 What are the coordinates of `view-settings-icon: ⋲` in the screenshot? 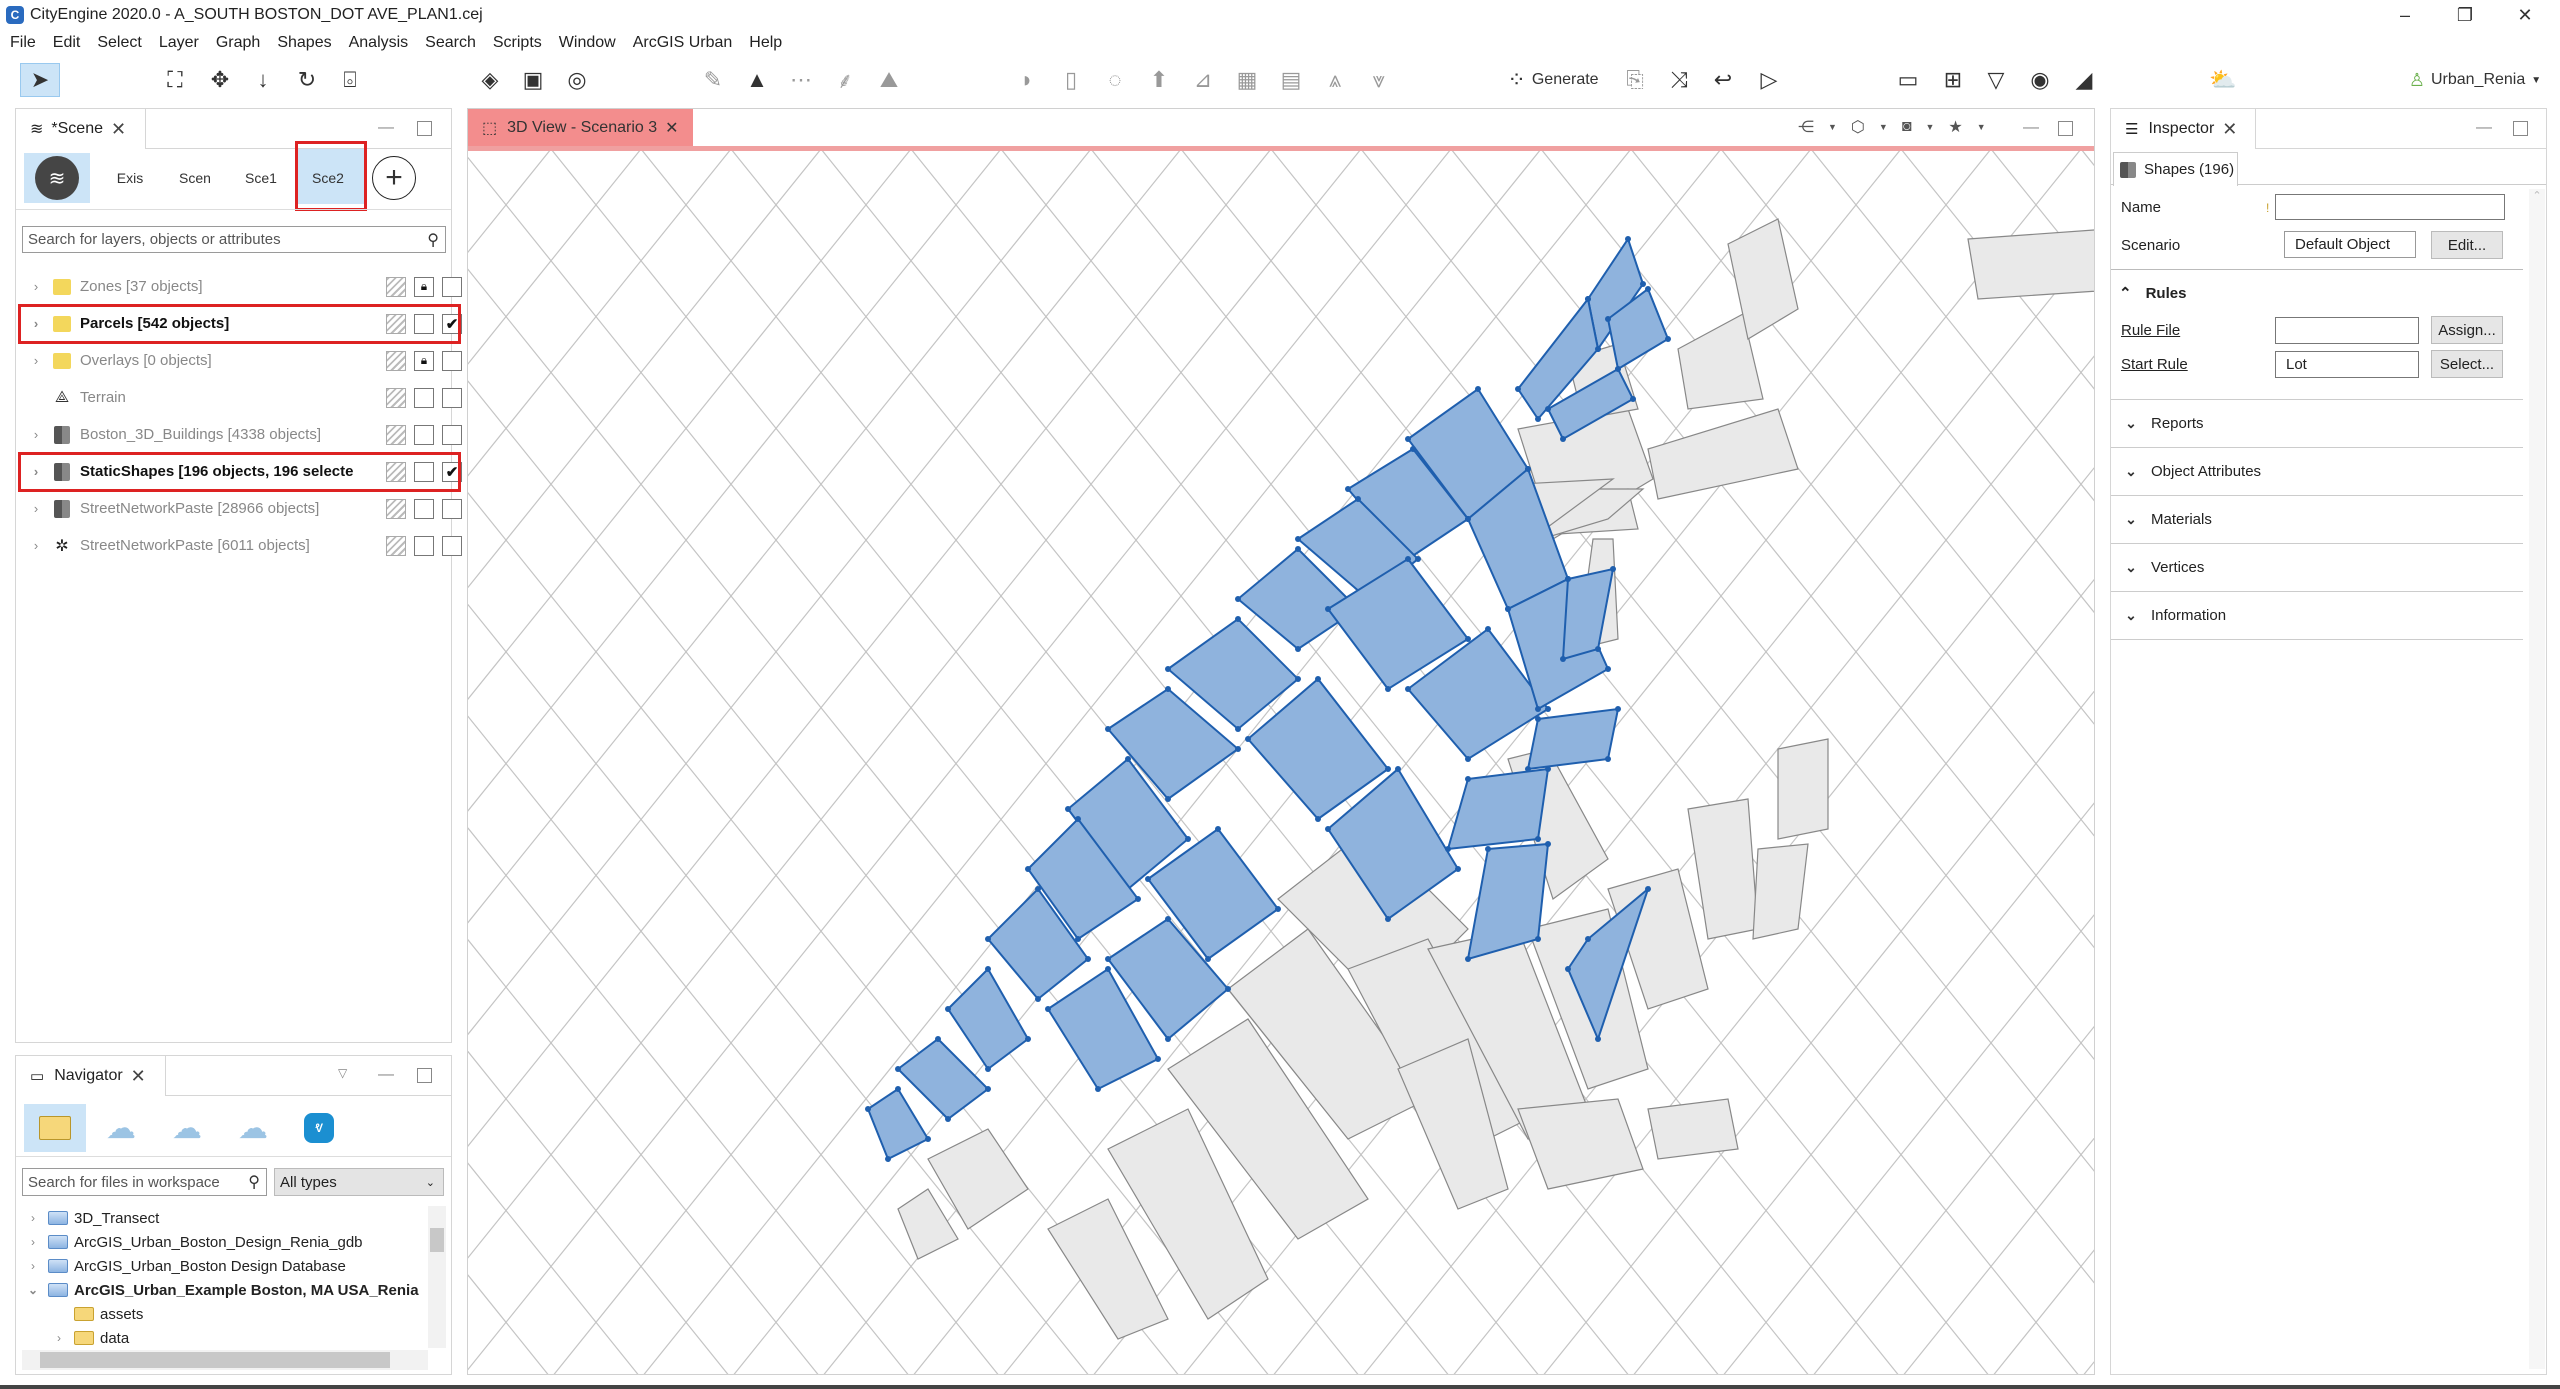 It's located at (1806, 127).